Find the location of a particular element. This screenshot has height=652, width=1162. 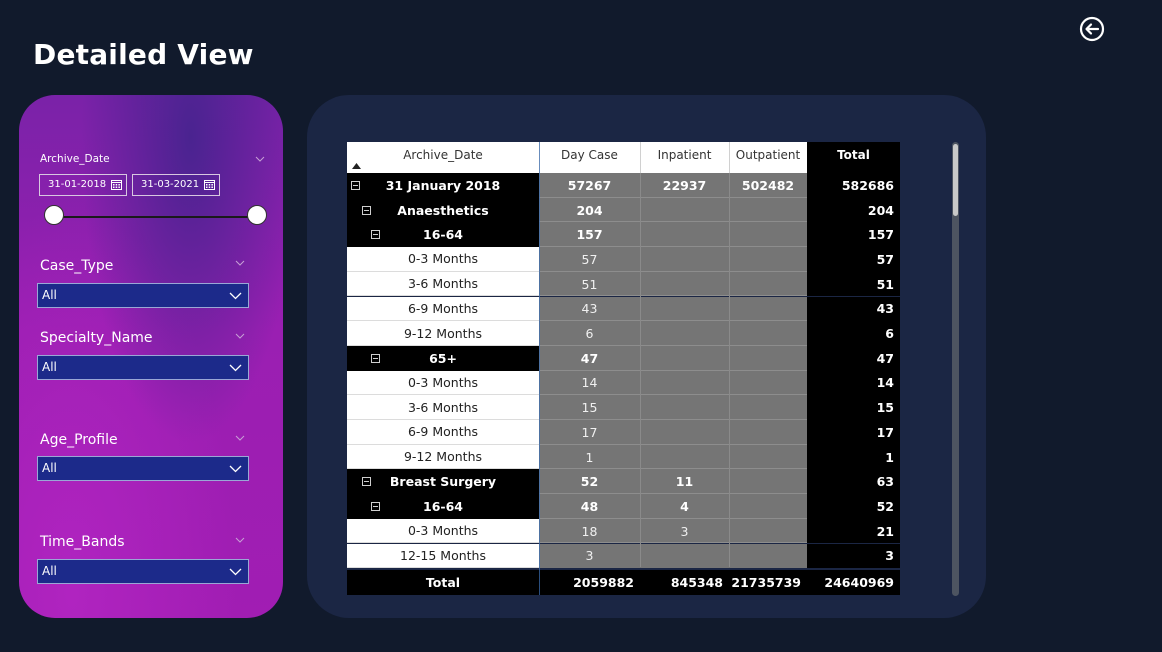

row-label: 0-3 Months is located at coordinates (443, 259).